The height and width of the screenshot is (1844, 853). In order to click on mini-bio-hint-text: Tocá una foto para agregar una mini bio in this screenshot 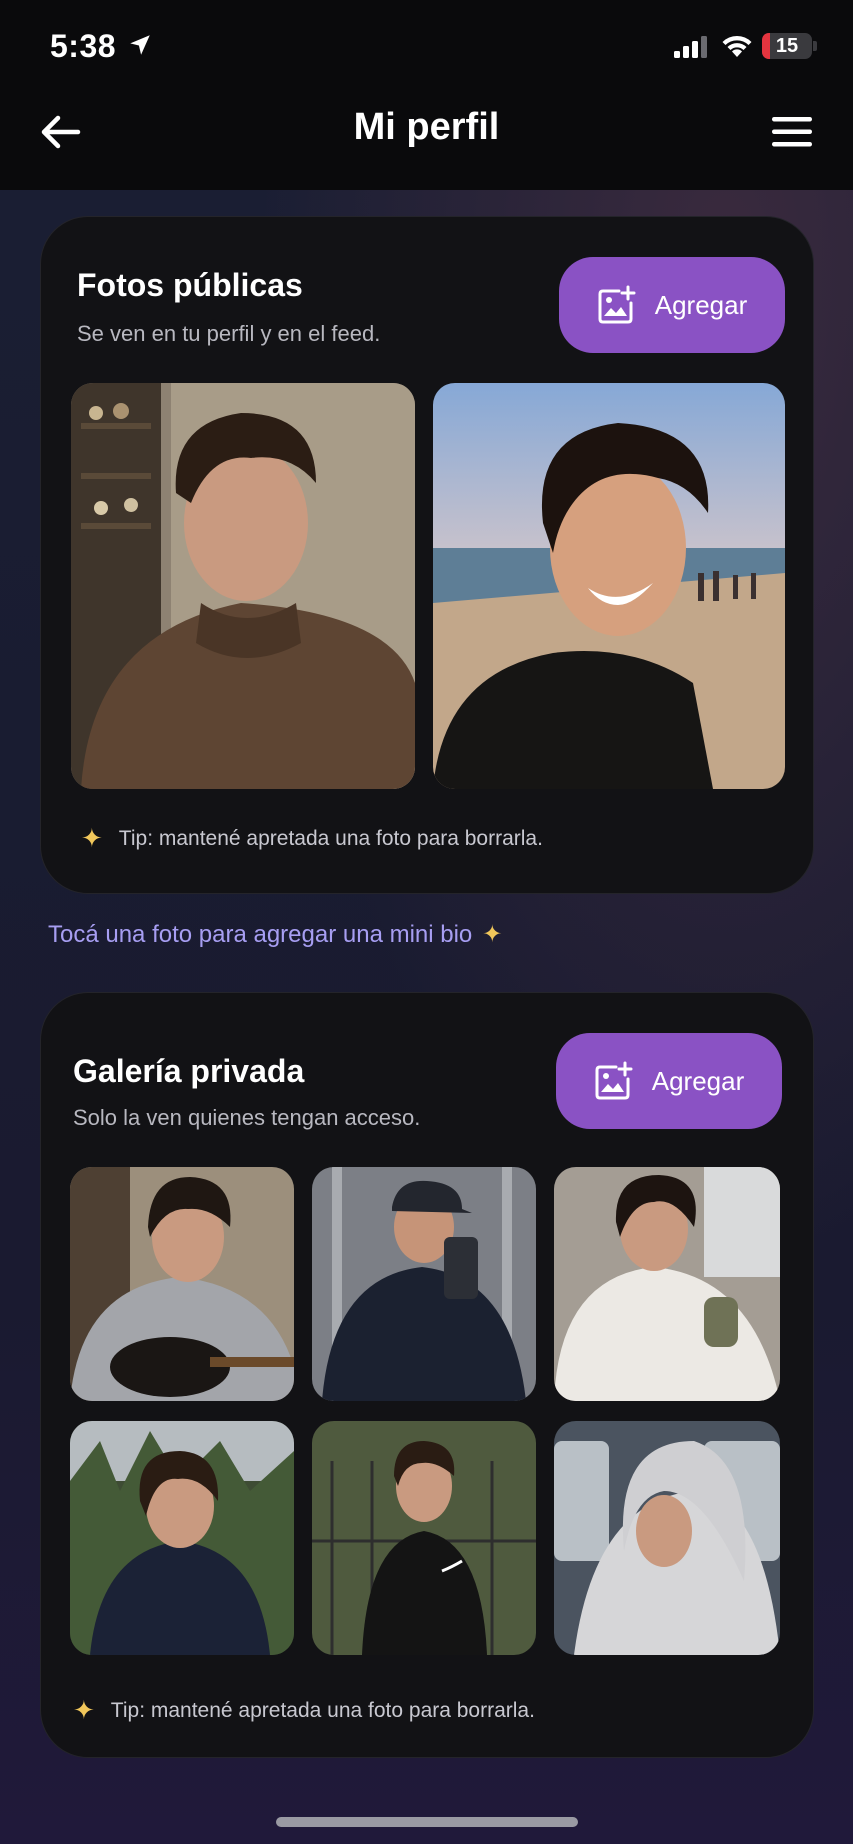, I will do `click(260, 934)`.